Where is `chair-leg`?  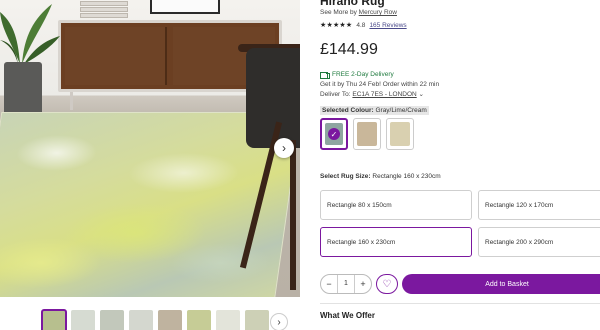
chair-leg is located at coordinates (293, 215).